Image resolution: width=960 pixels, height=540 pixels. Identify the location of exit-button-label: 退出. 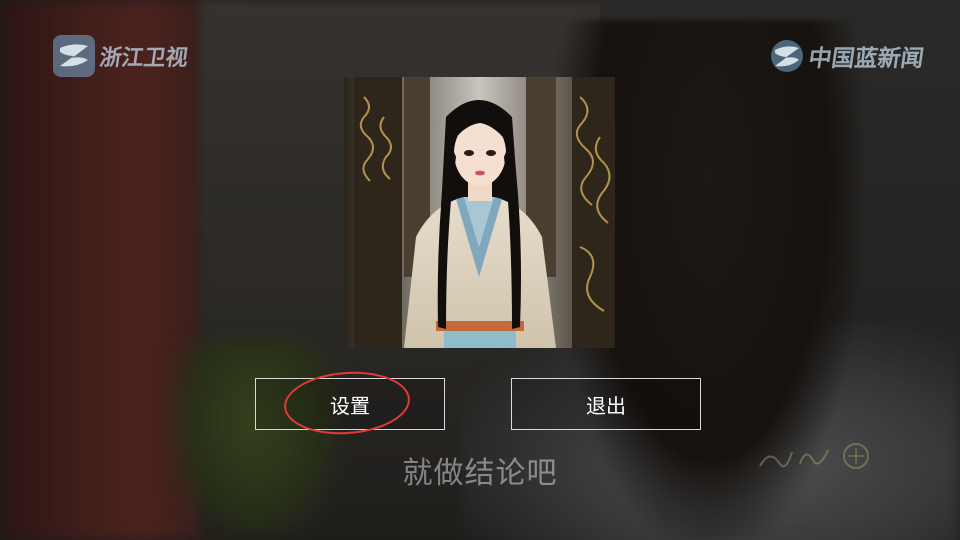
(606, 405).